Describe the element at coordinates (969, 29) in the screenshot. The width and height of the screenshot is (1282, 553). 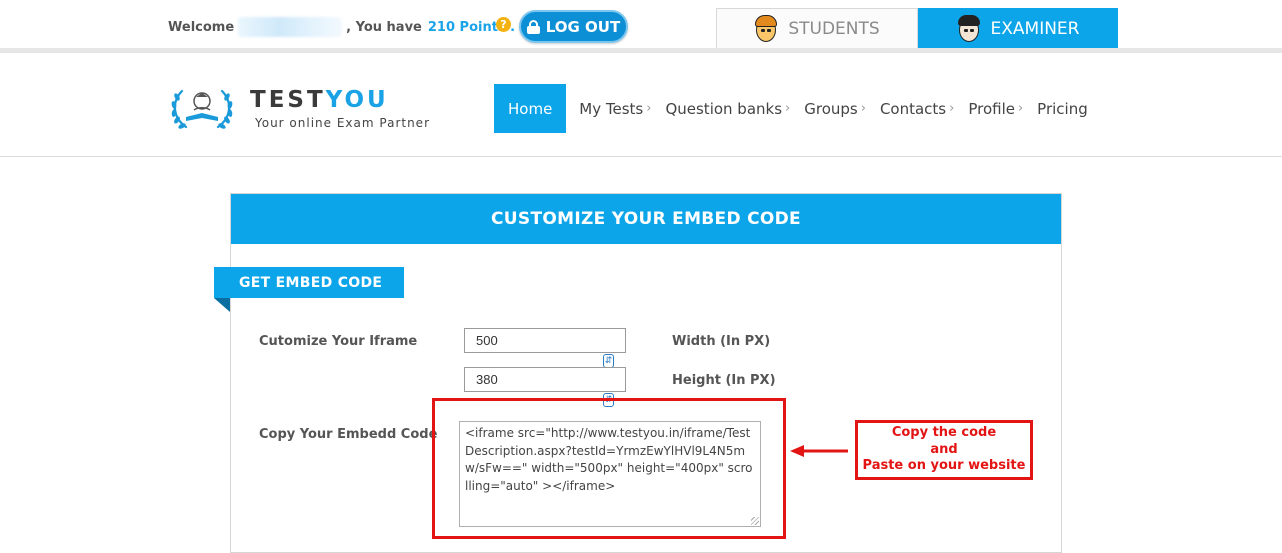
I see `examiner-avatar-icon` at that location.